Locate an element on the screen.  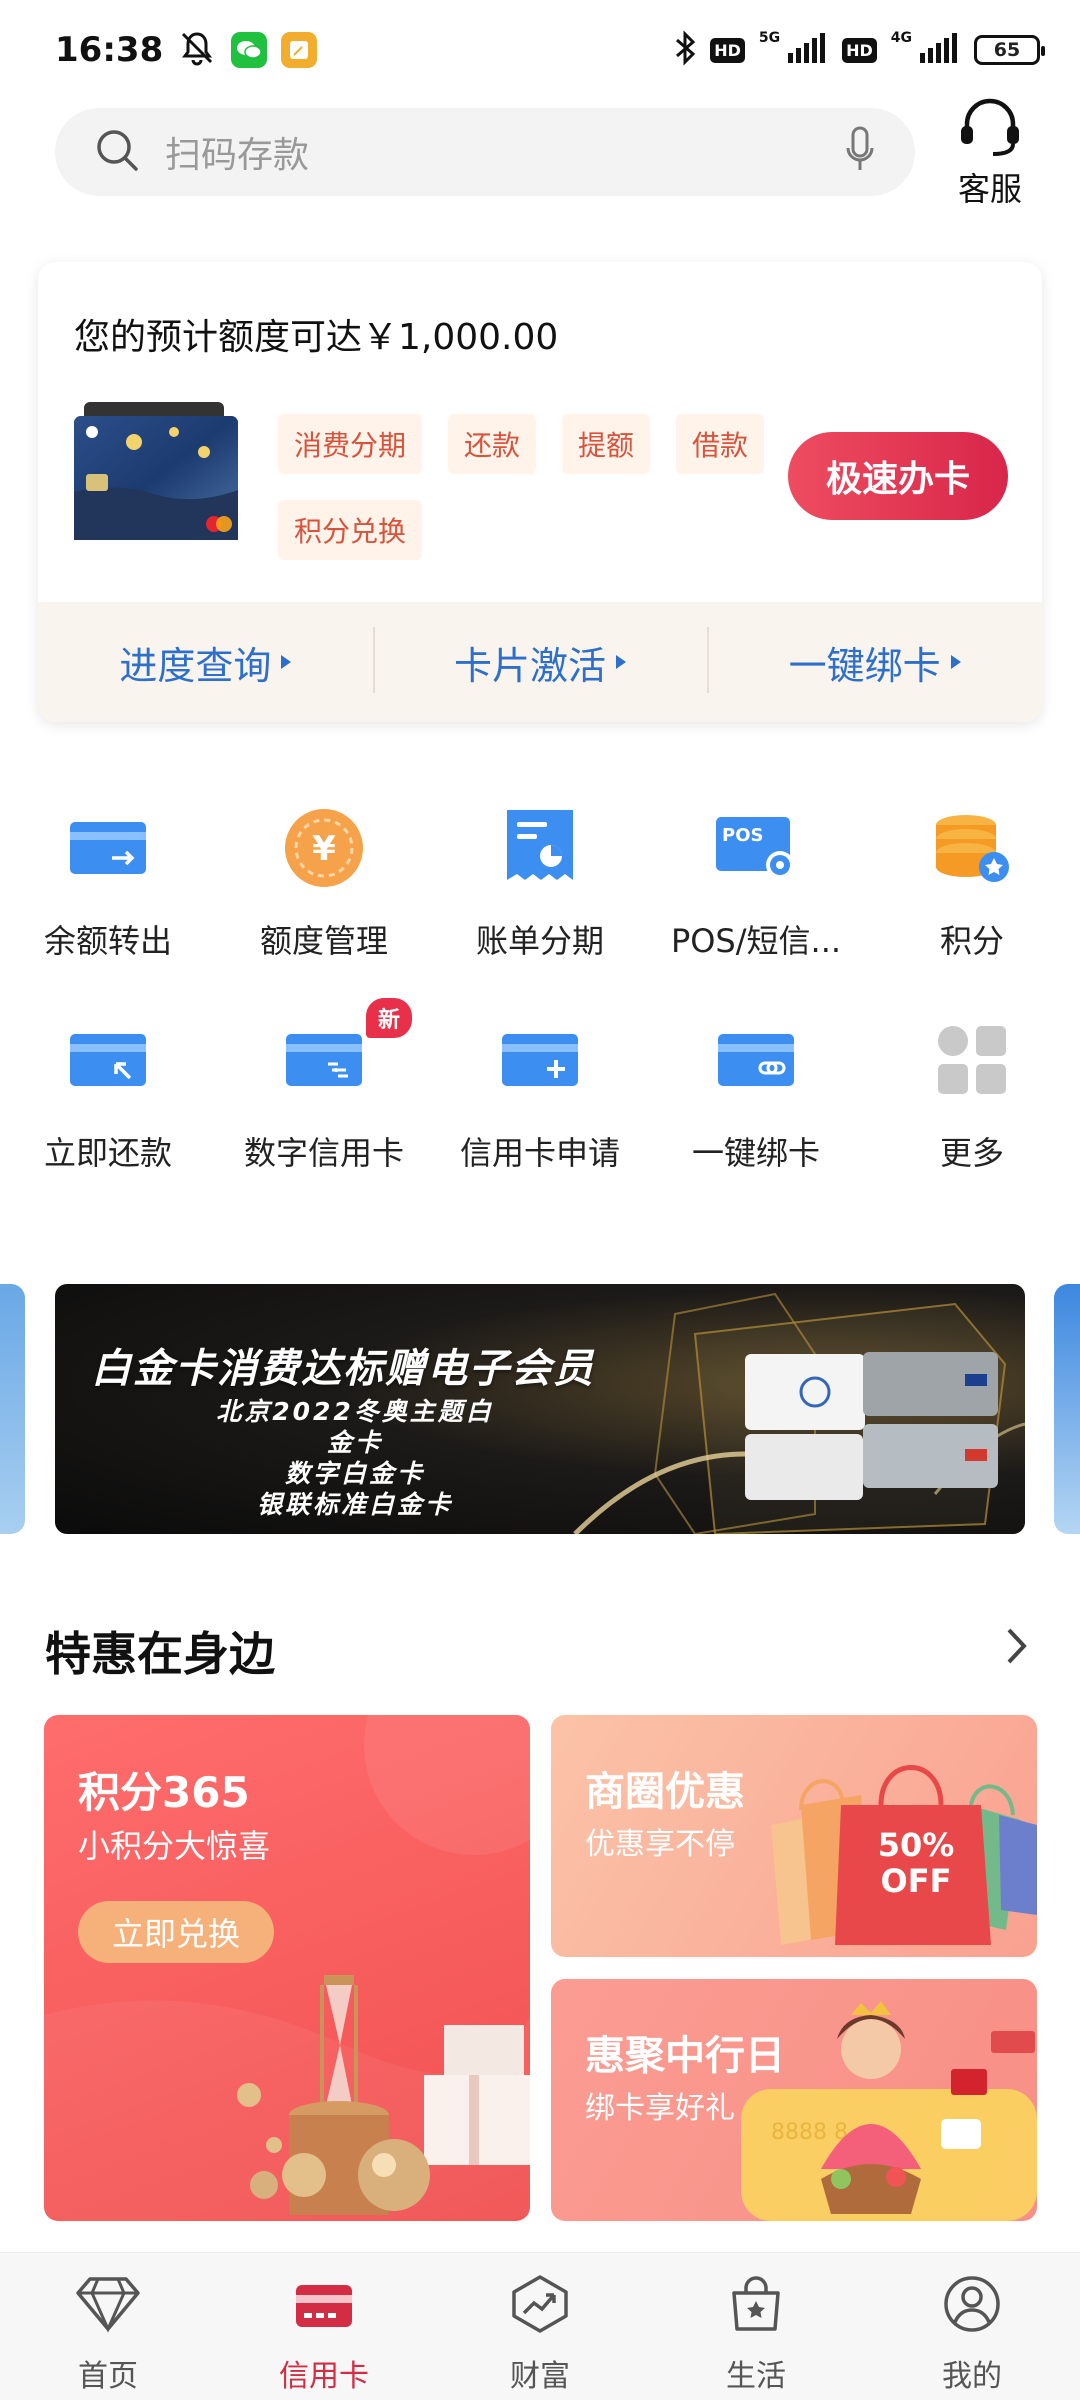
bottom-navigation: 首页 信用卡 财富 生活 我的 is located at coordinates (540, 2326).